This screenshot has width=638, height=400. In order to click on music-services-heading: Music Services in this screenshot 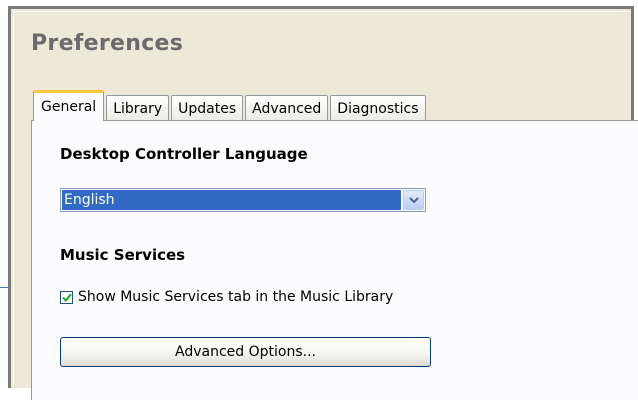, I will do `click(123, 255)`.